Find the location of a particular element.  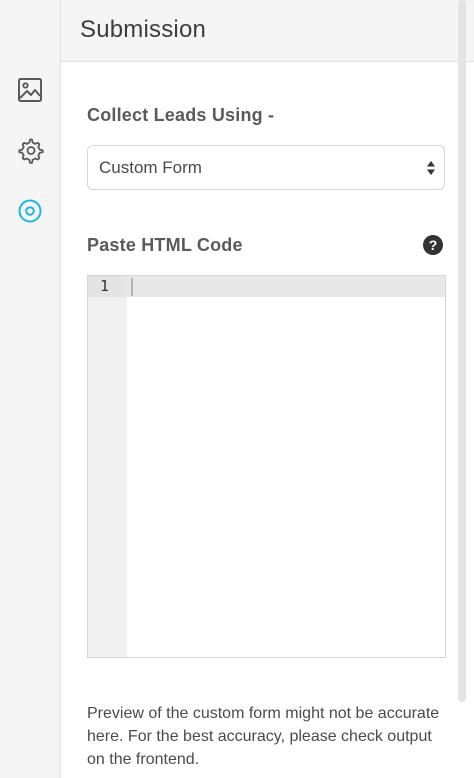

gear-icon is located at coordinates (31, 151).